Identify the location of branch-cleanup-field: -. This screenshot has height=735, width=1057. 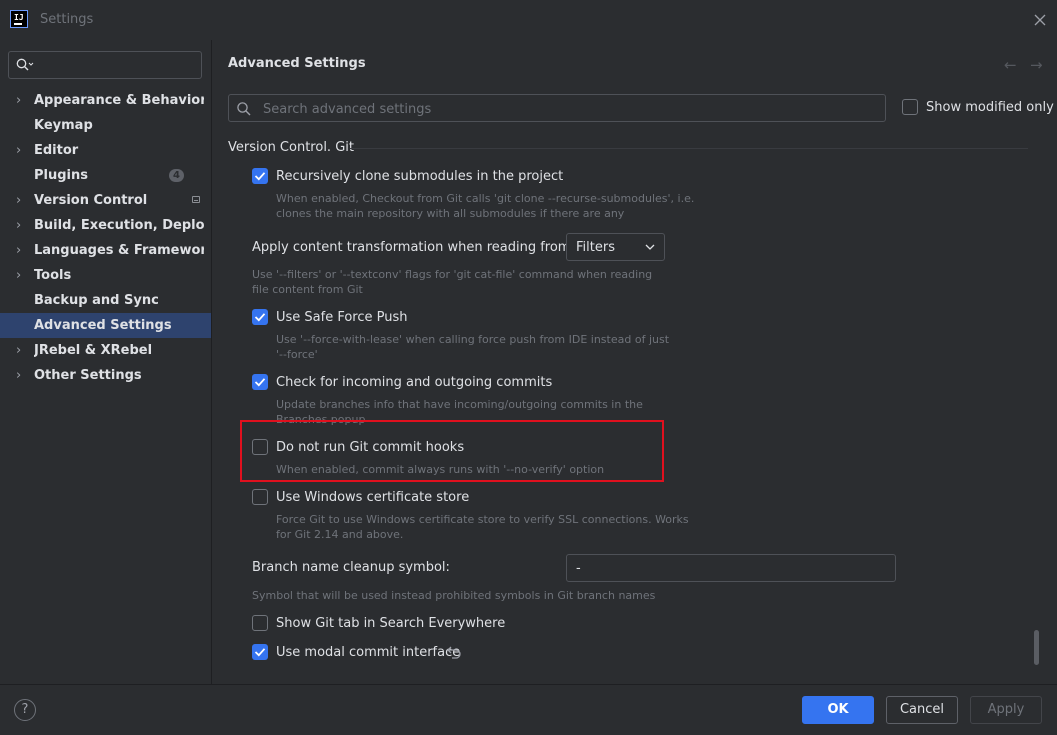
(731, 568).